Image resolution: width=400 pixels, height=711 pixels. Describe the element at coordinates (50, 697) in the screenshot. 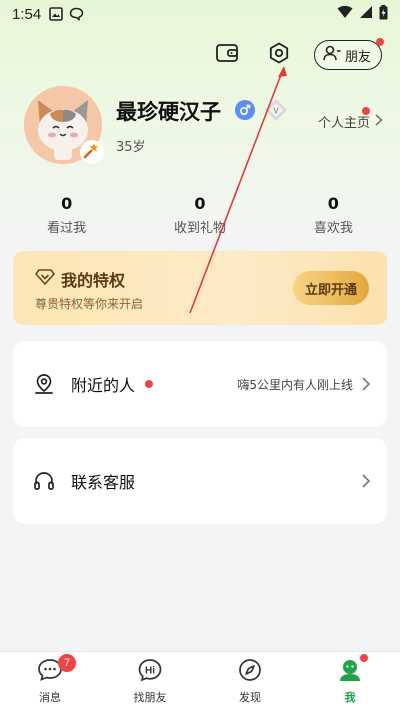

I see `tab-label: 消息` at that location.